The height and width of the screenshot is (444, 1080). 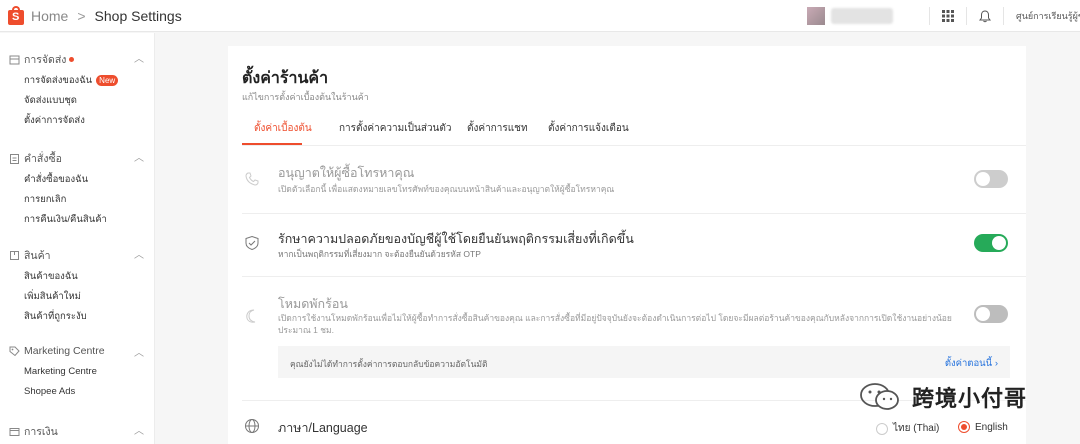 What do you see at coordinates (991, 314) in the screenshot?
I see `vacation-mode-toggle` at bounding box center [991, 314].